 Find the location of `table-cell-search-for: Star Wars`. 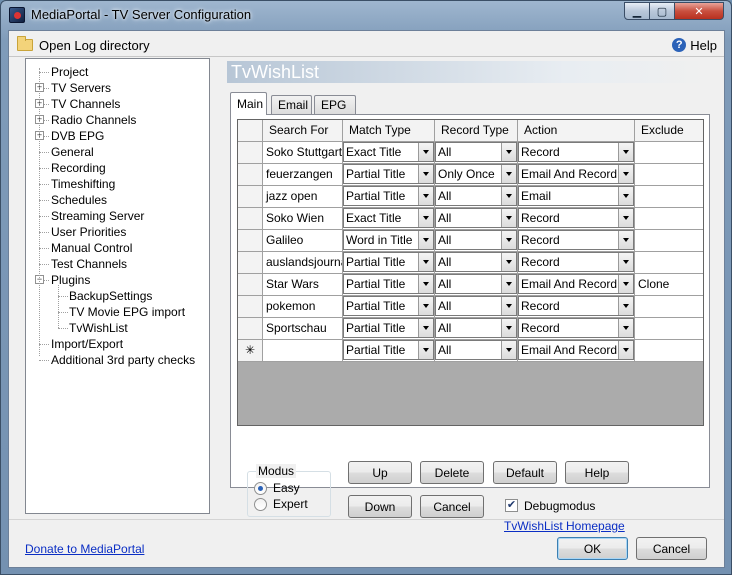

table-cell-search-for: Star Wars is located at coordinates (303, 285).